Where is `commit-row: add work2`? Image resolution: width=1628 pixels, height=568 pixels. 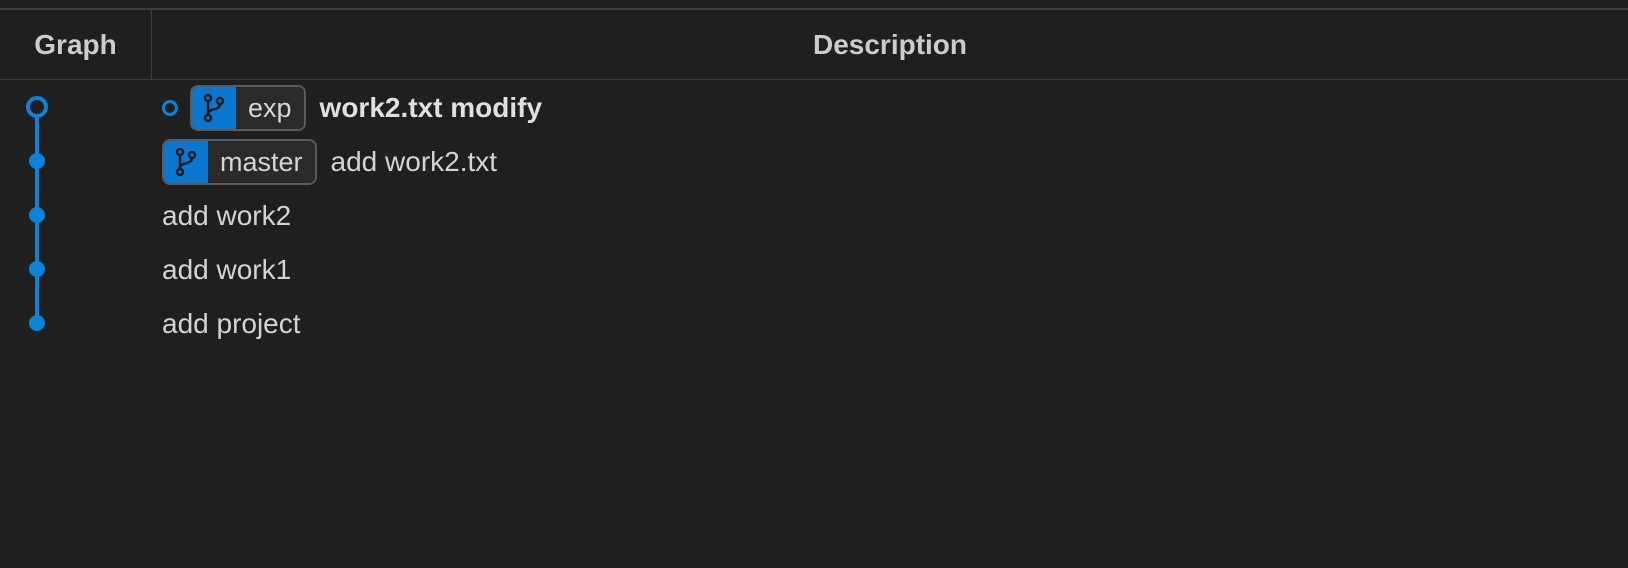
commit-row: add work2 is located at coordinates (226, 216).